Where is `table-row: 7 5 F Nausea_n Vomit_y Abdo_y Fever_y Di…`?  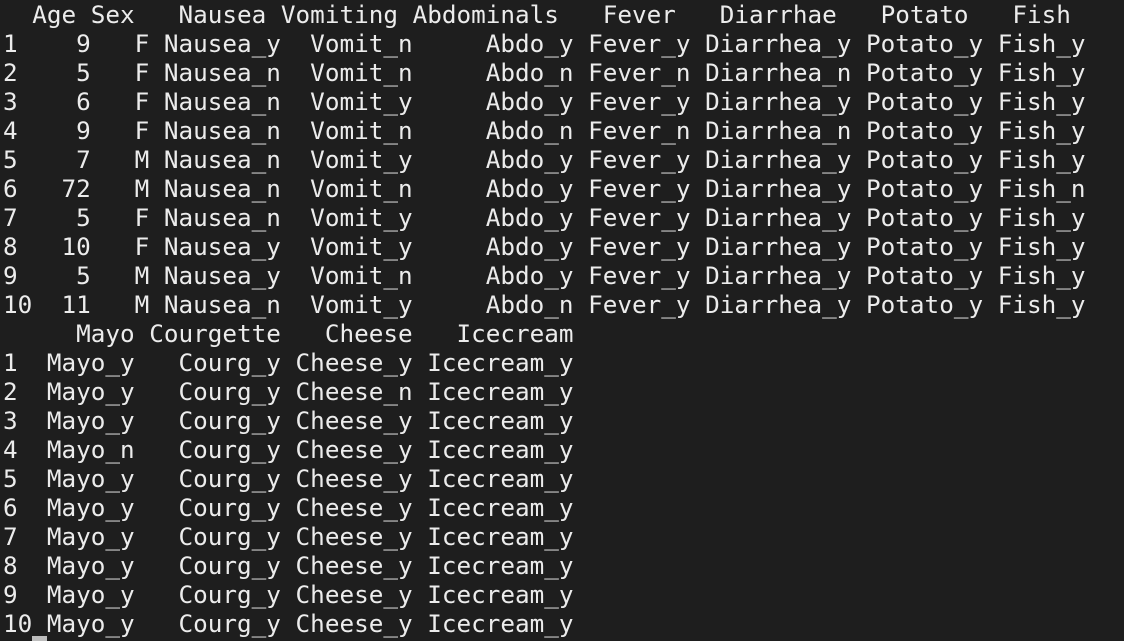 table-row: 7 5 F Nausea_n Vomit_y Abdo_y Fever_y Di… is located at coordinates (544, 217).